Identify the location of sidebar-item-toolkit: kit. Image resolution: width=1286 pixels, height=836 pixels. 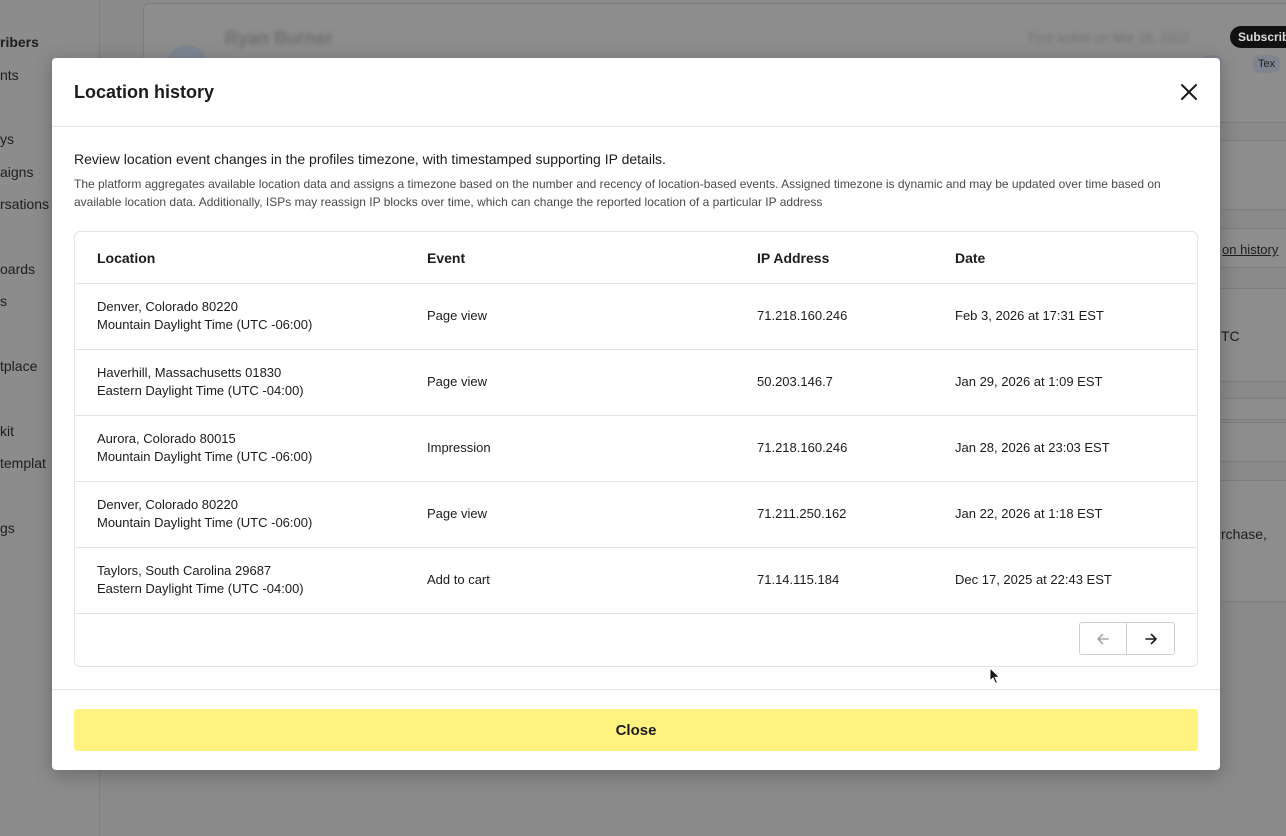
(7, 431).